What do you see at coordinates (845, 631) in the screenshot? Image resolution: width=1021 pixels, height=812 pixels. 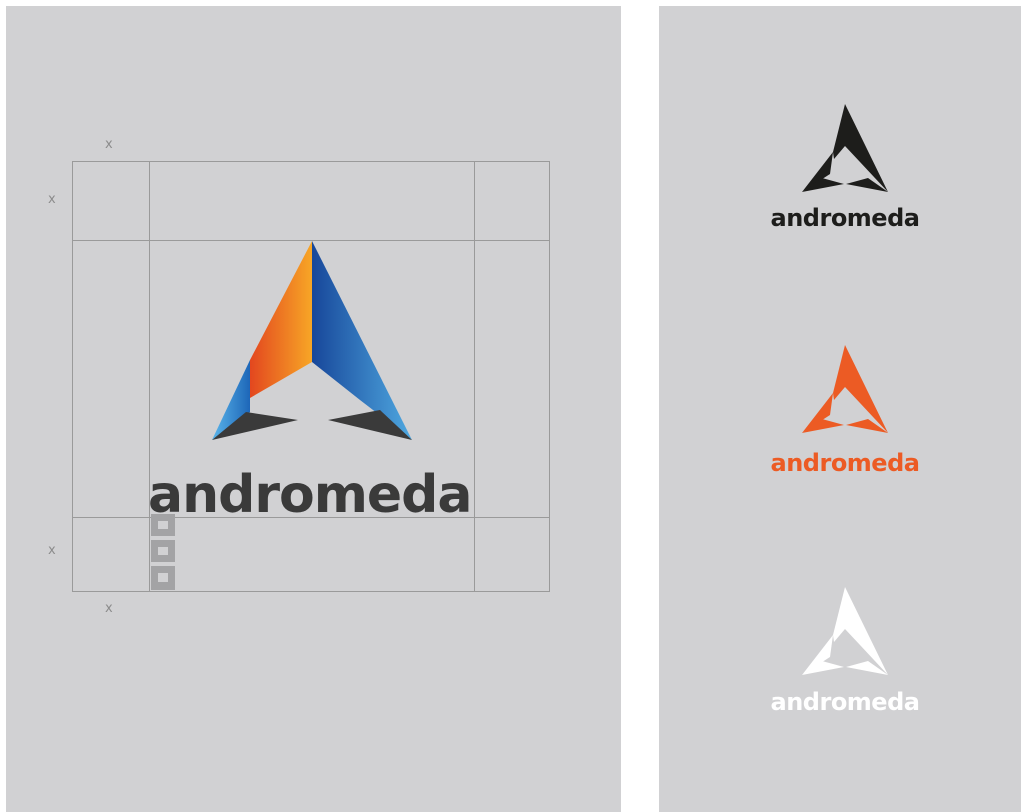 I see `logo-white-mark-icon` at bounding box center [845, 631].